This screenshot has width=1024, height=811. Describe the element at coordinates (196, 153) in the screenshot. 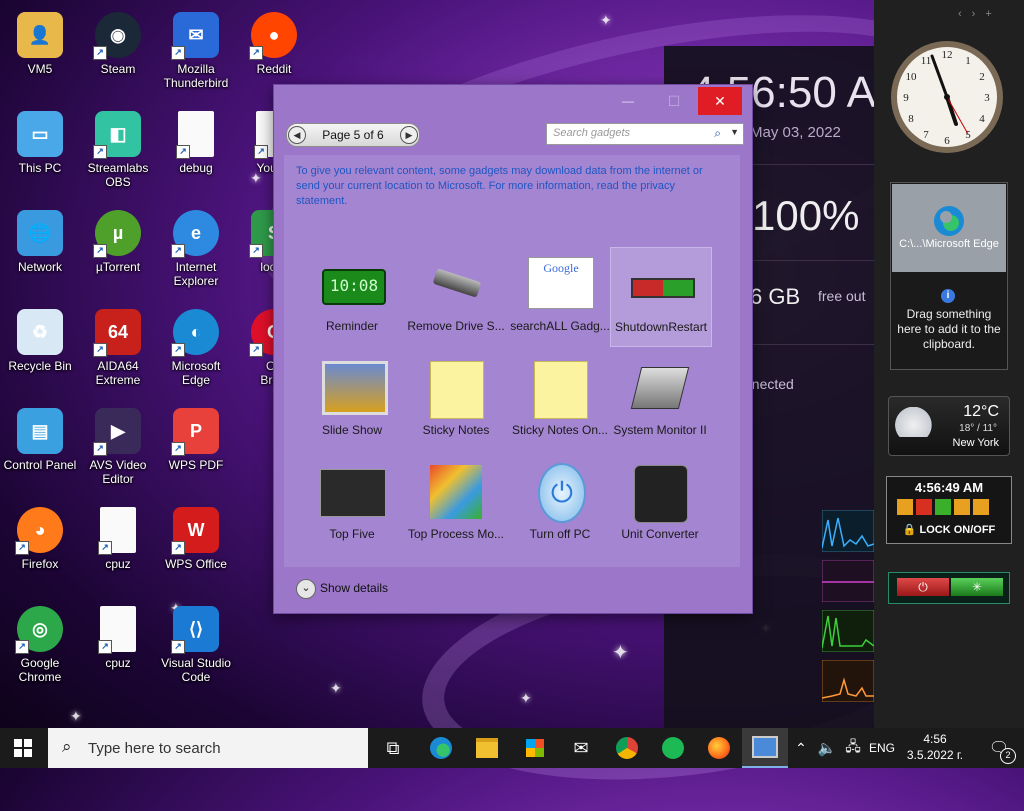

I see `desktop-icon: ↗ debug` at that location.